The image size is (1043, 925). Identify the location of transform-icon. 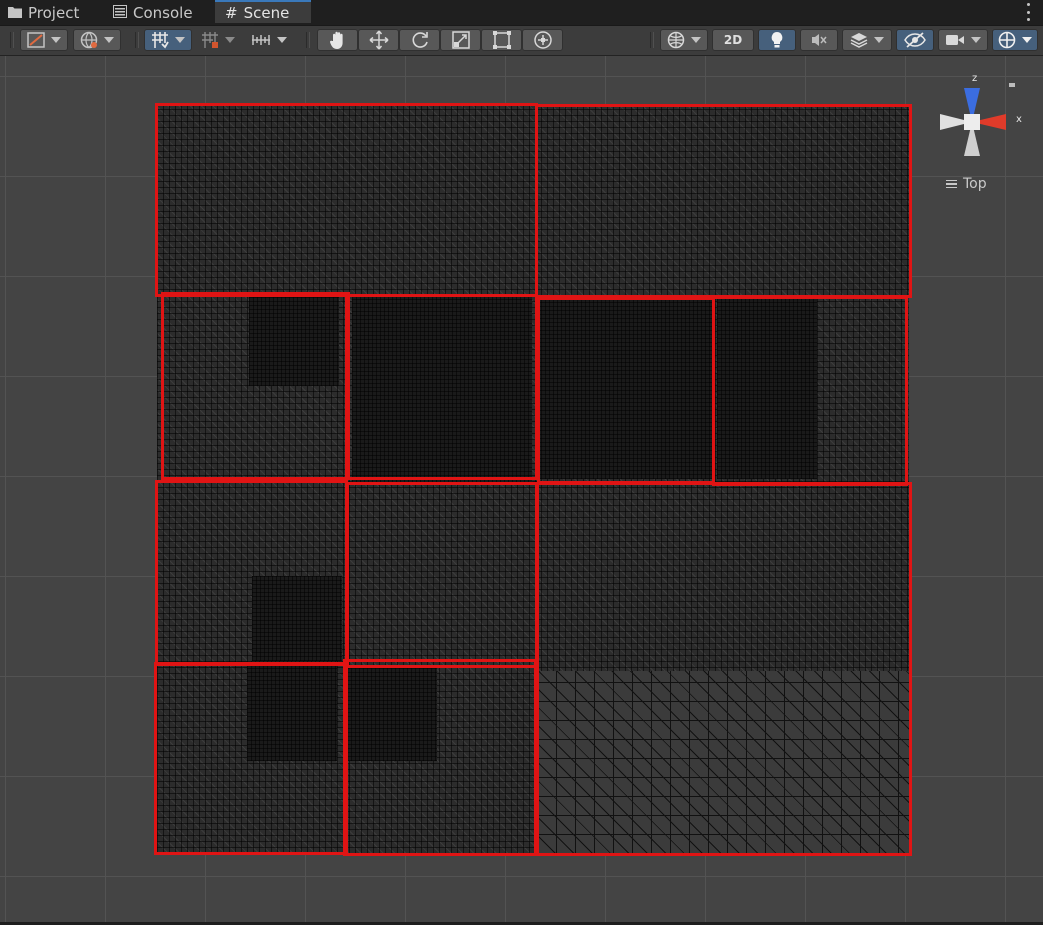
(542, 40).